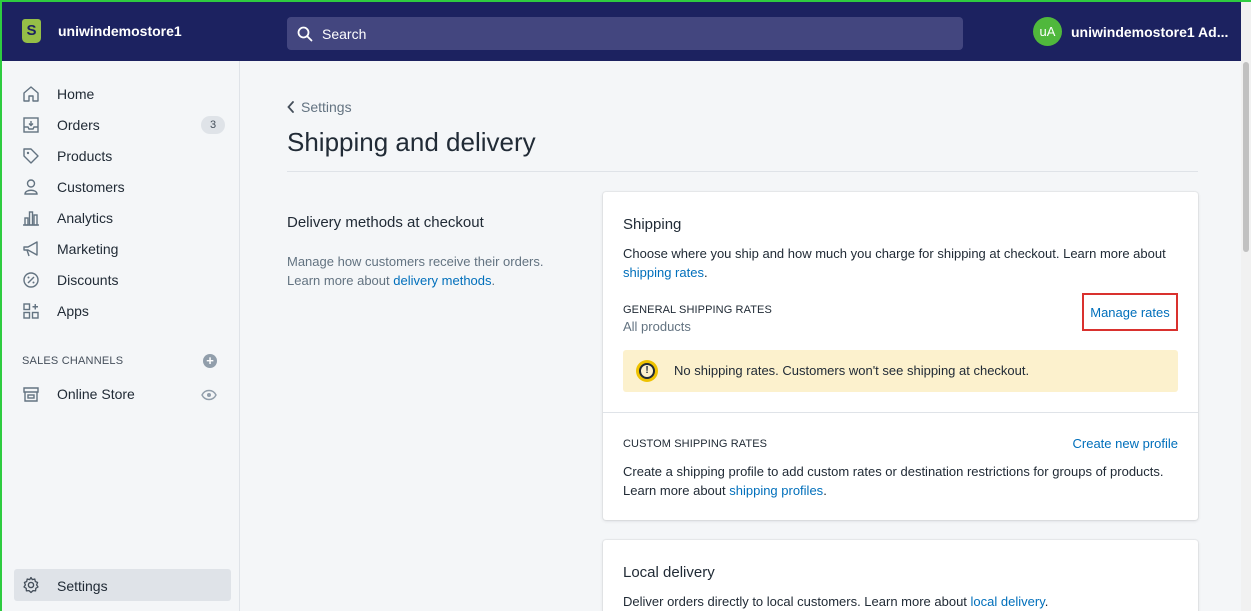 The height and width of the screenshot is (611, 1251). Describe the element at coordinates (411, 142) in the screenshot. I see `page-title: Shipping and delivery` at that location.